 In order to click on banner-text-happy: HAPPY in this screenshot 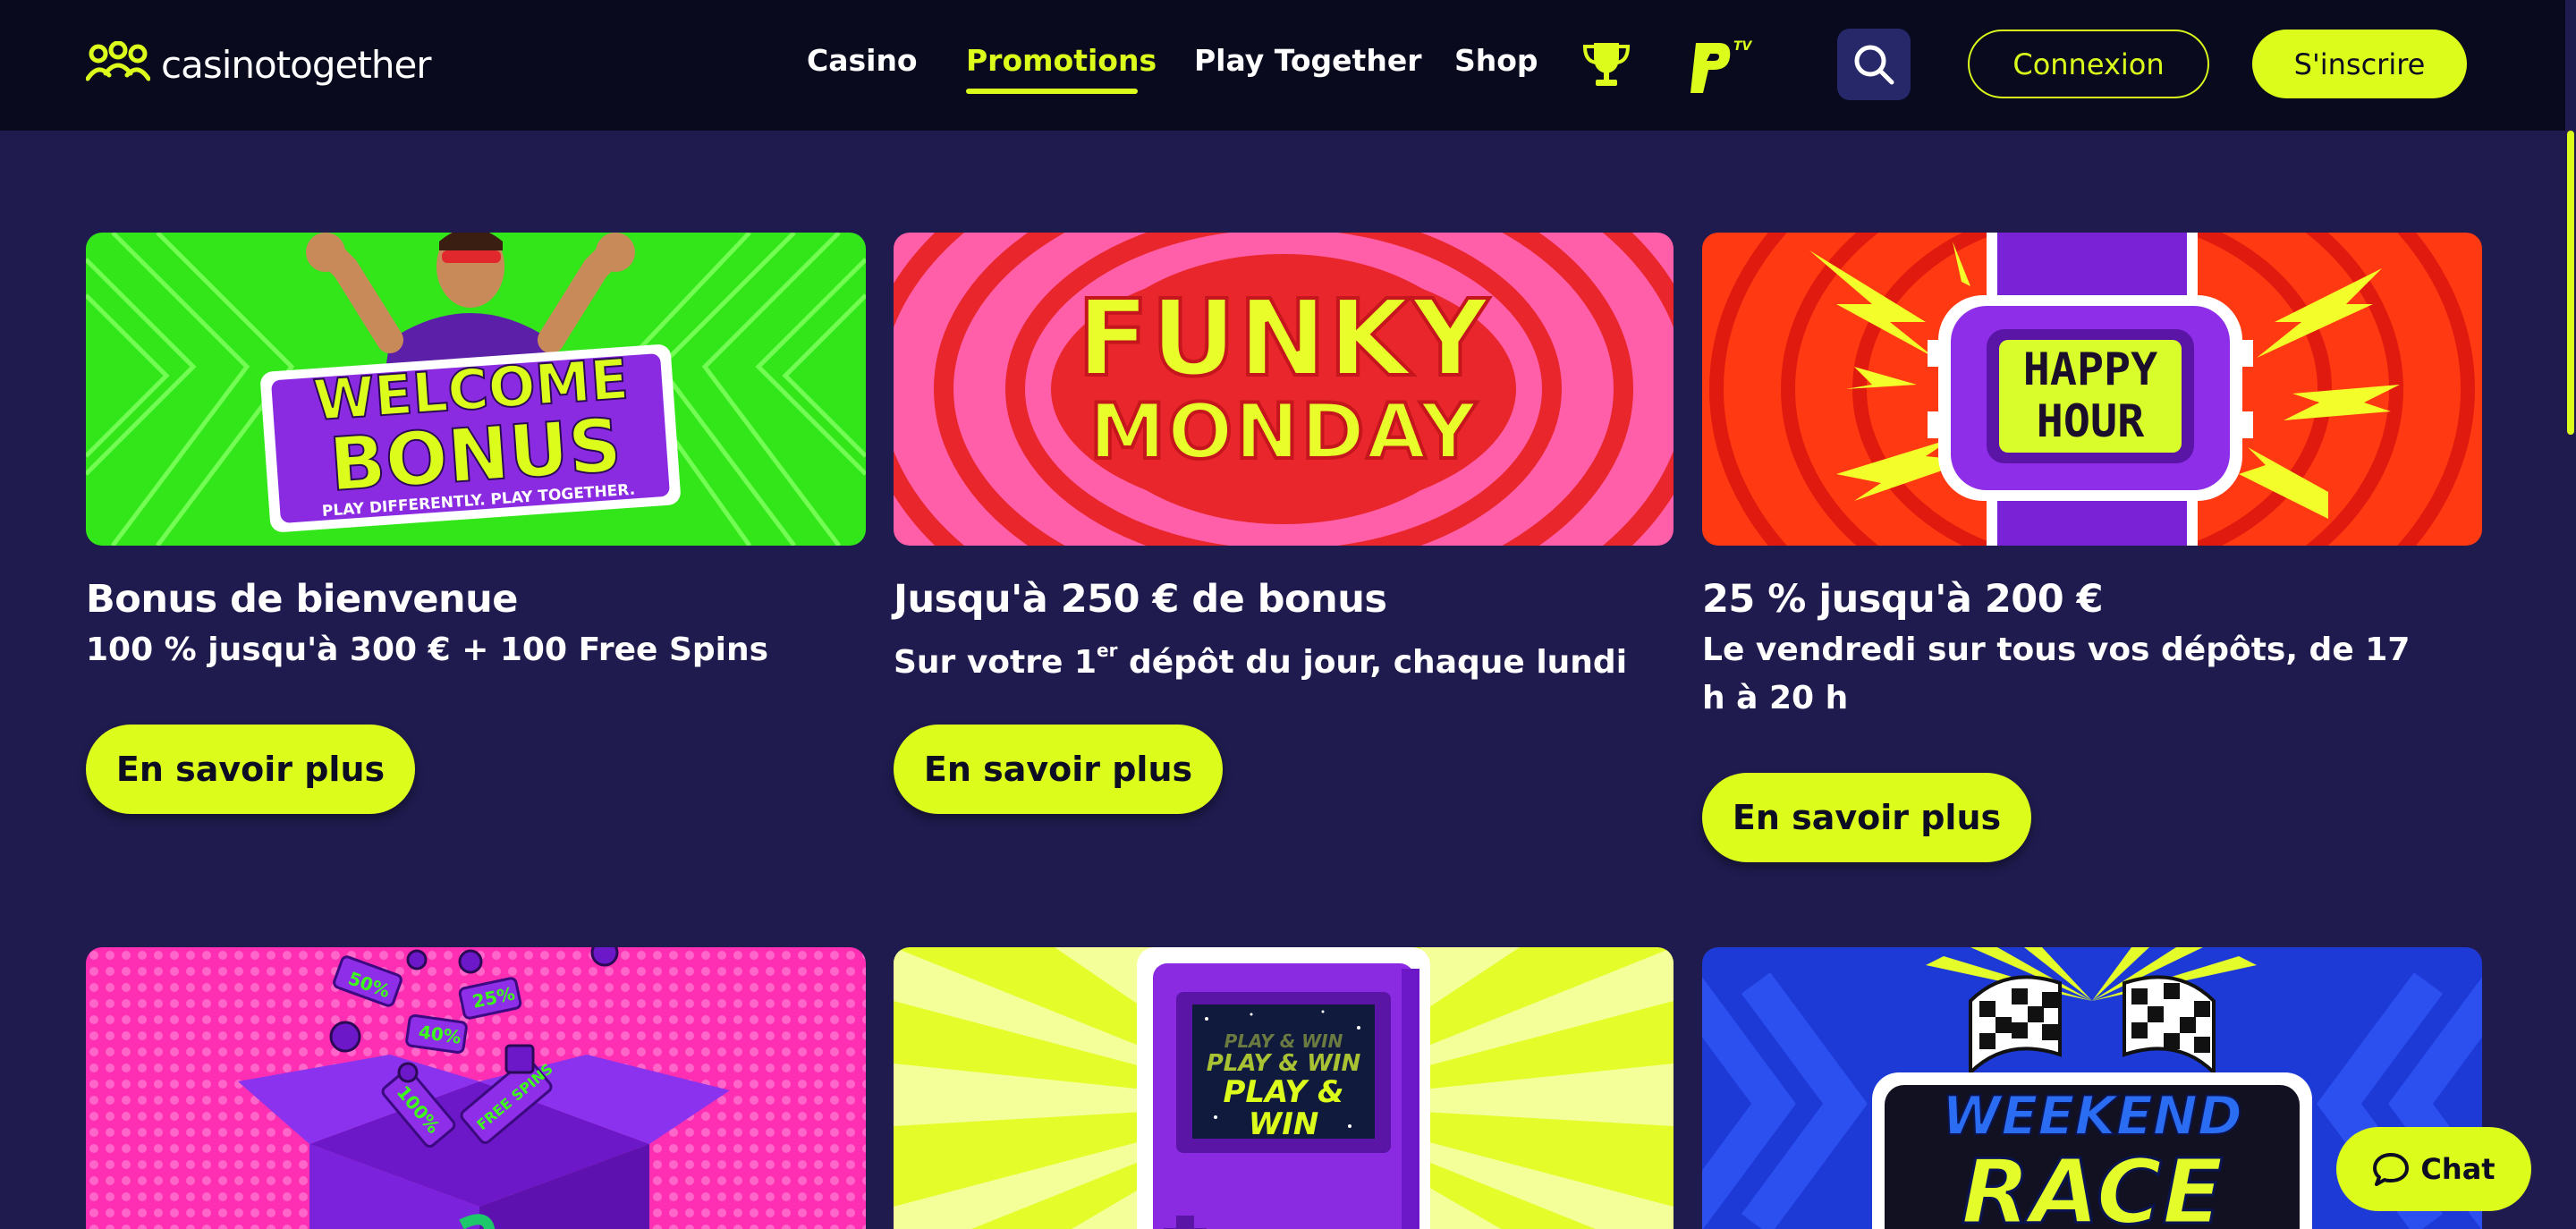, I will do `click(2090, 369)`.